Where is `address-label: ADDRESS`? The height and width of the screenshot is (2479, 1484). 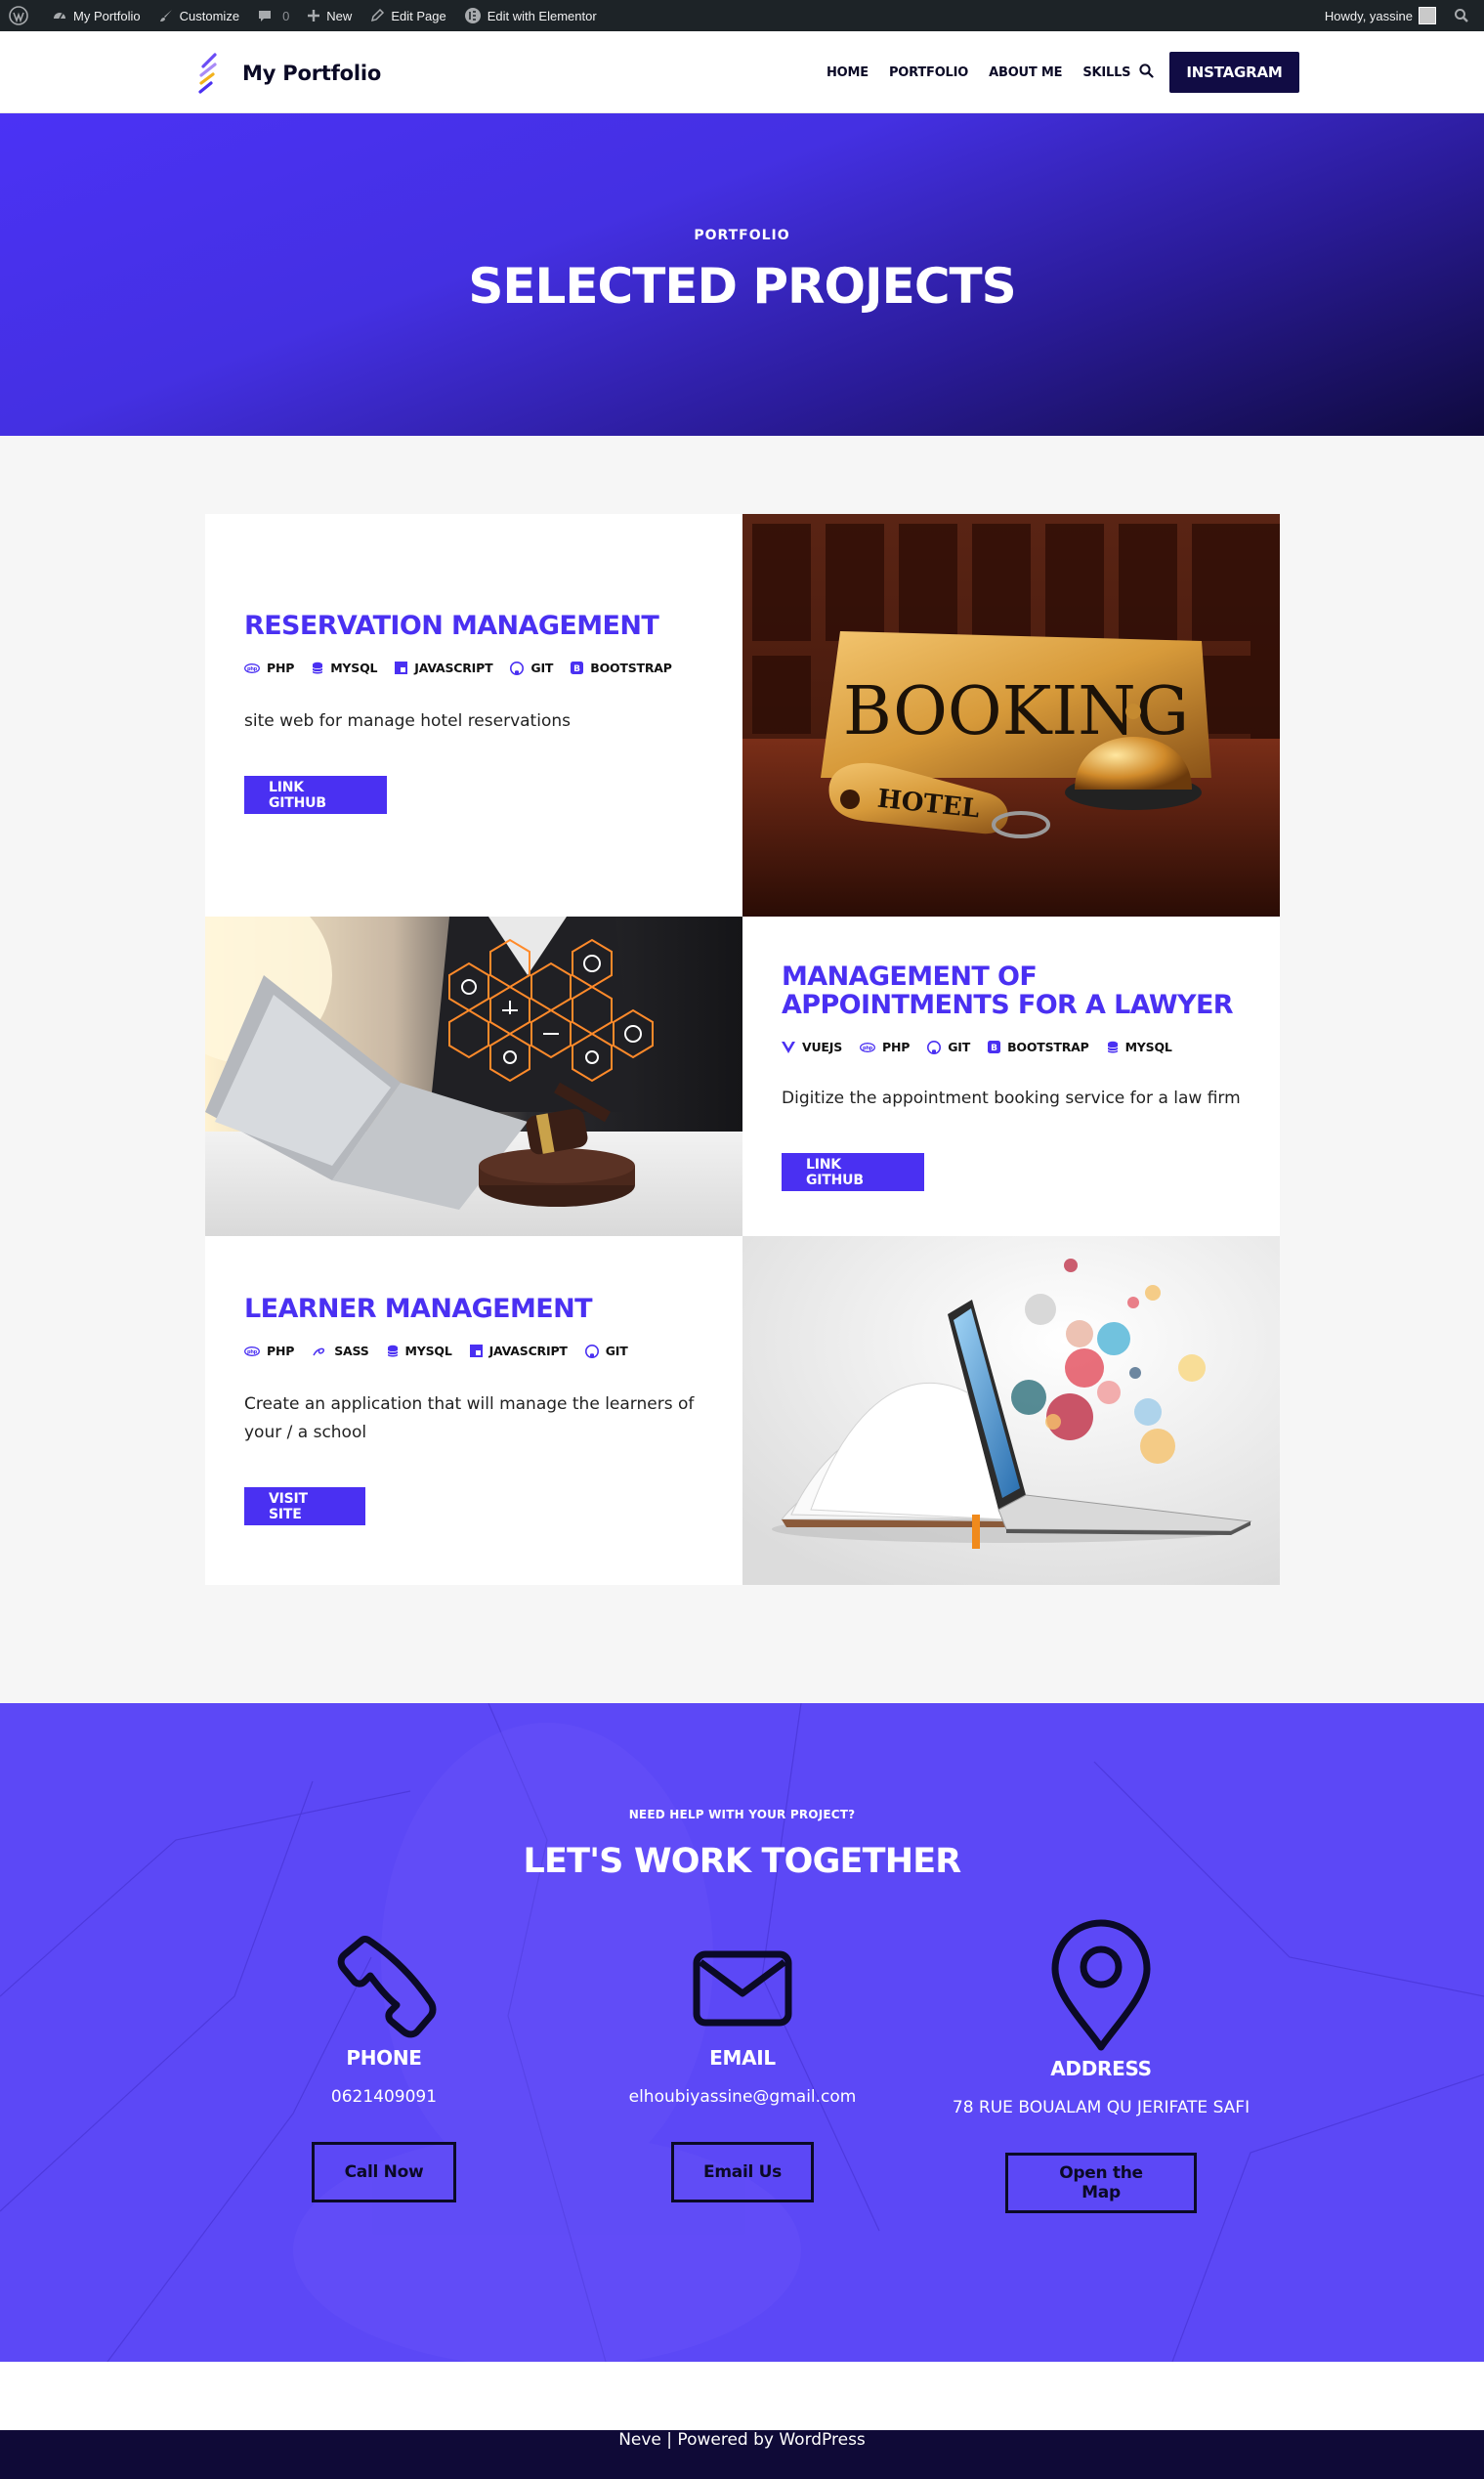 address-label: ADDRESS is located at coordinates (1101, 2069).